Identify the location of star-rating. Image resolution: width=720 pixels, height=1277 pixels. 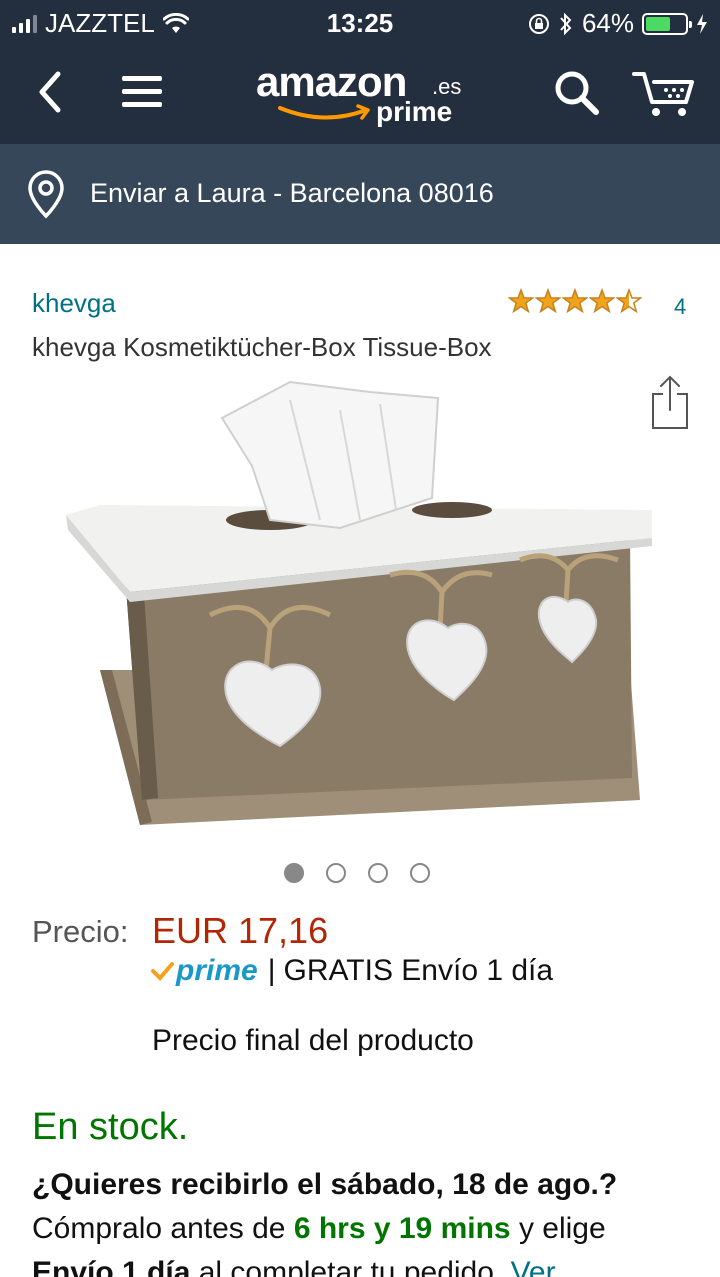
(575, 301).